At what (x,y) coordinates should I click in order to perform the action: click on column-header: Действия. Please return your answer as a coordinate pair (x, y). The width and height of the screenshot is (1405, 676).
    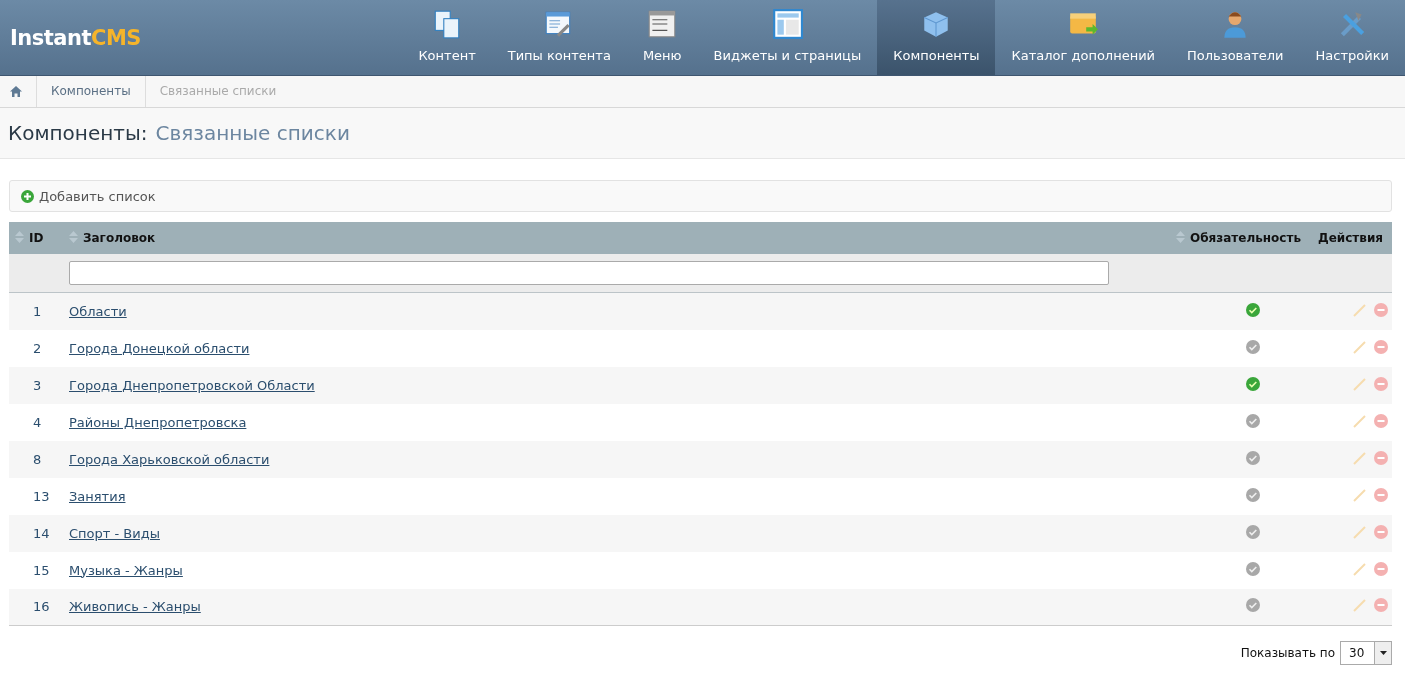
    Looking at the image, I should click on (1354, 238).